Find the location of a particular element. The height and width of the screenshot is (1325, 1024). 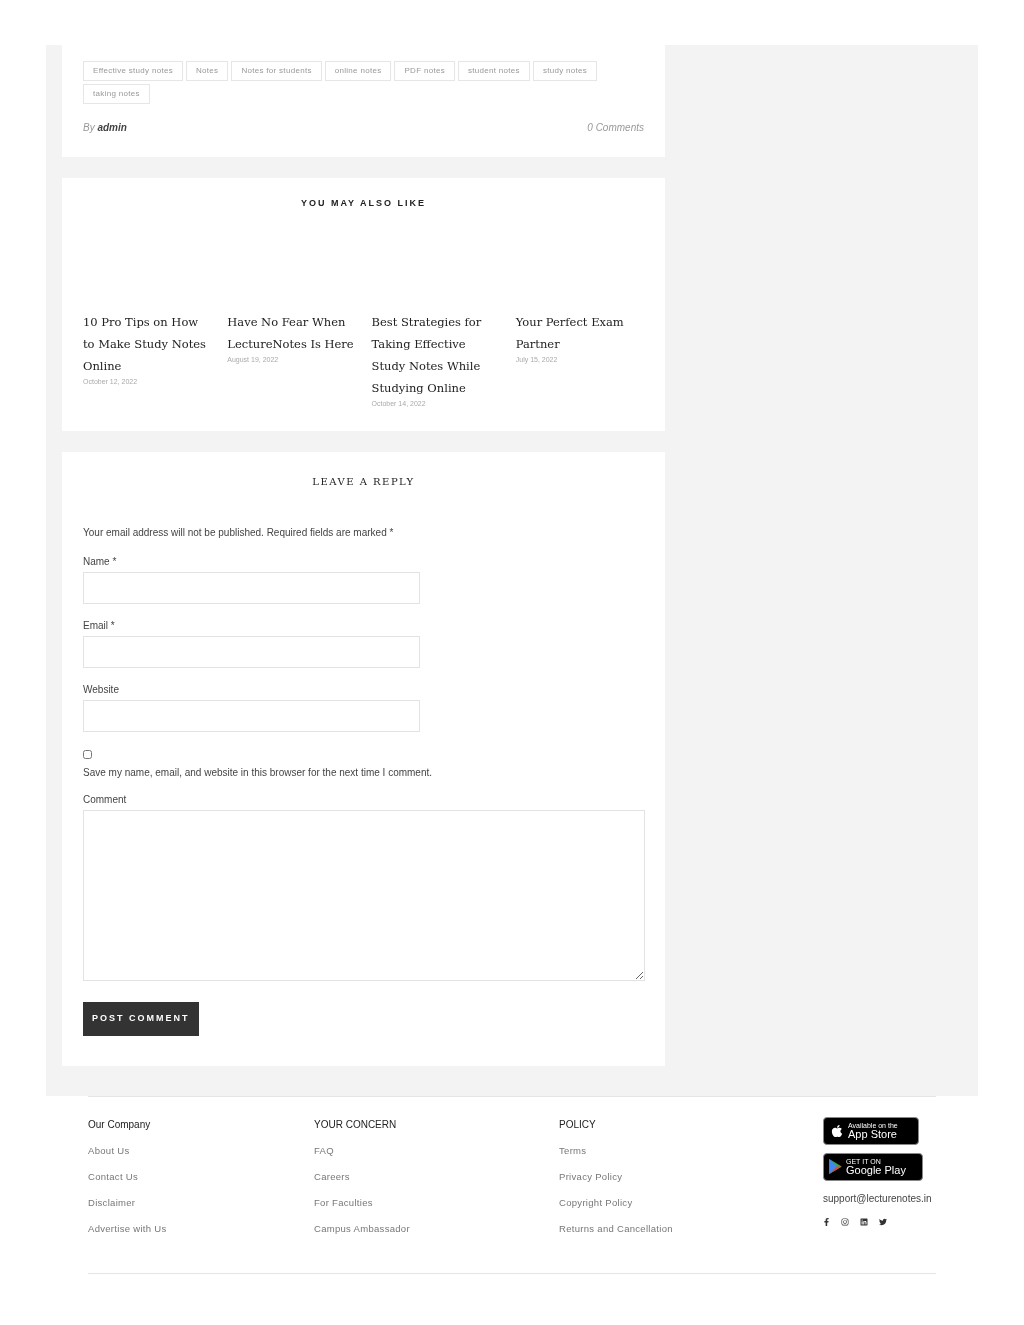

section-heading: YOU MAY ALSO LIKE is located at coordinates (363, 203).